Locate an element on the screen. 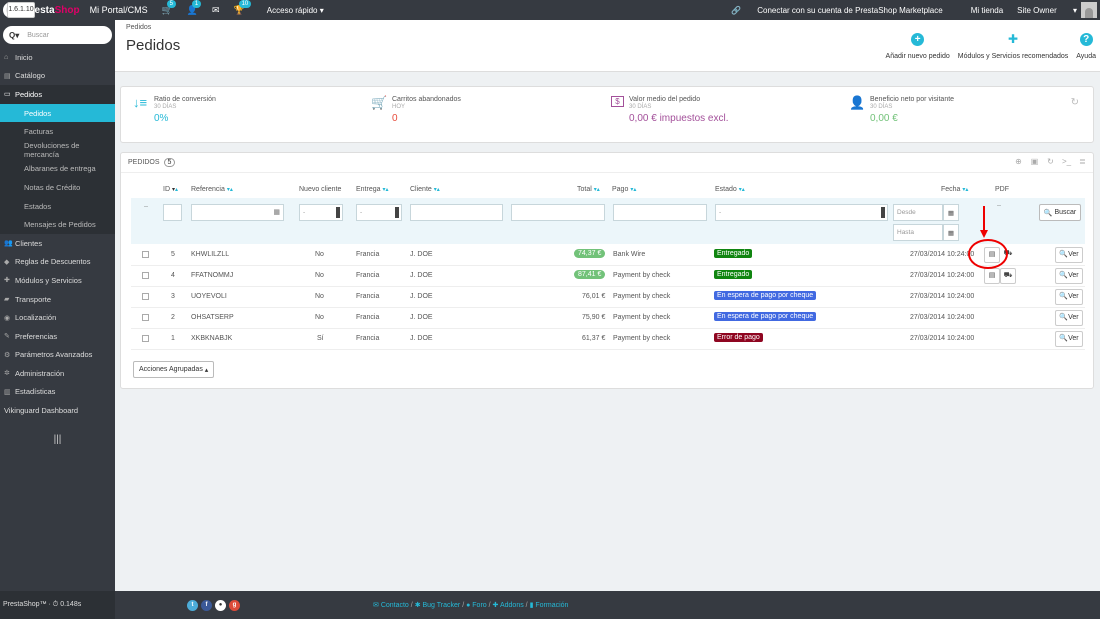  subnav-item-mensajes: Mensajes de Pedidos is located at coordinates (57, 224).